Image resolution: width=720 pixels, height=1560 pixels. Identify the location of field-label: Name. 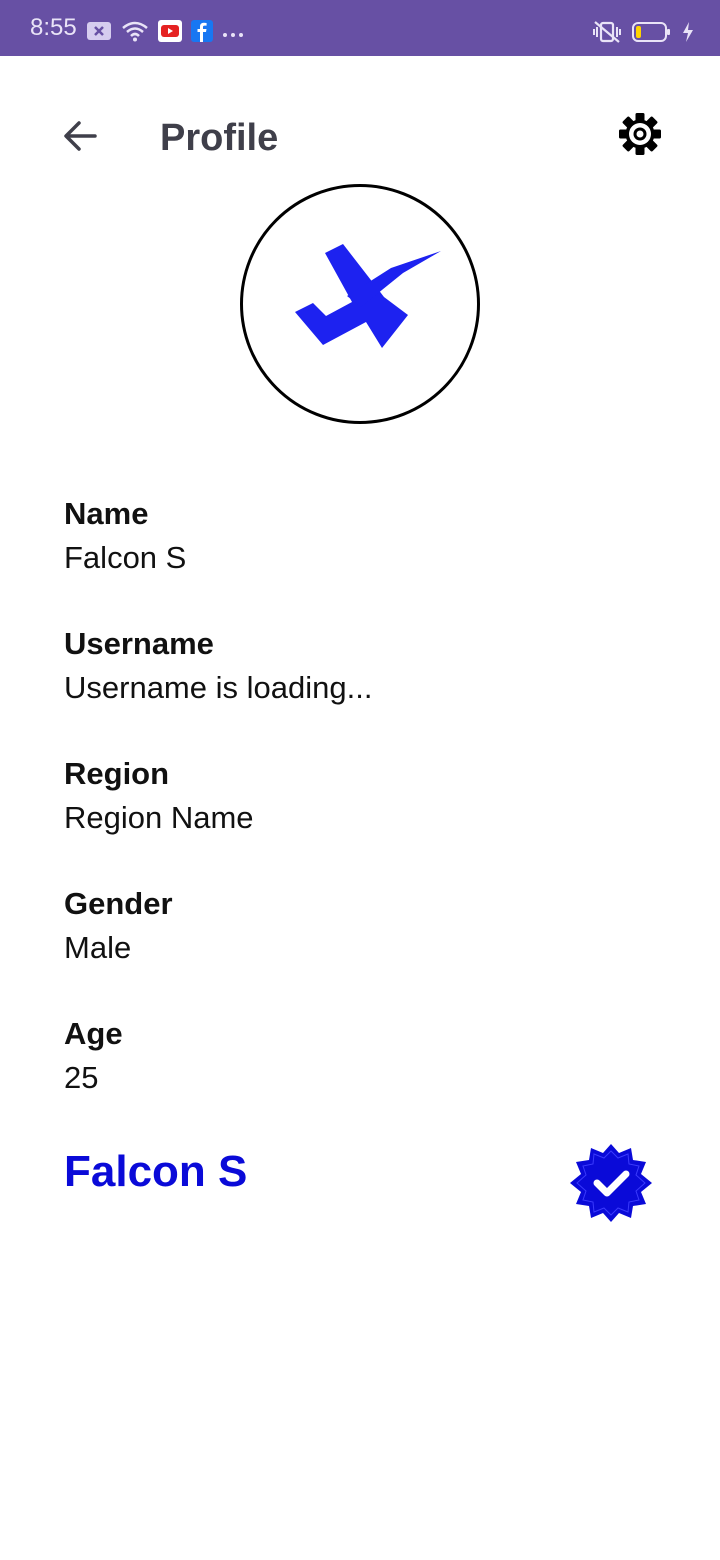
(106, 513).